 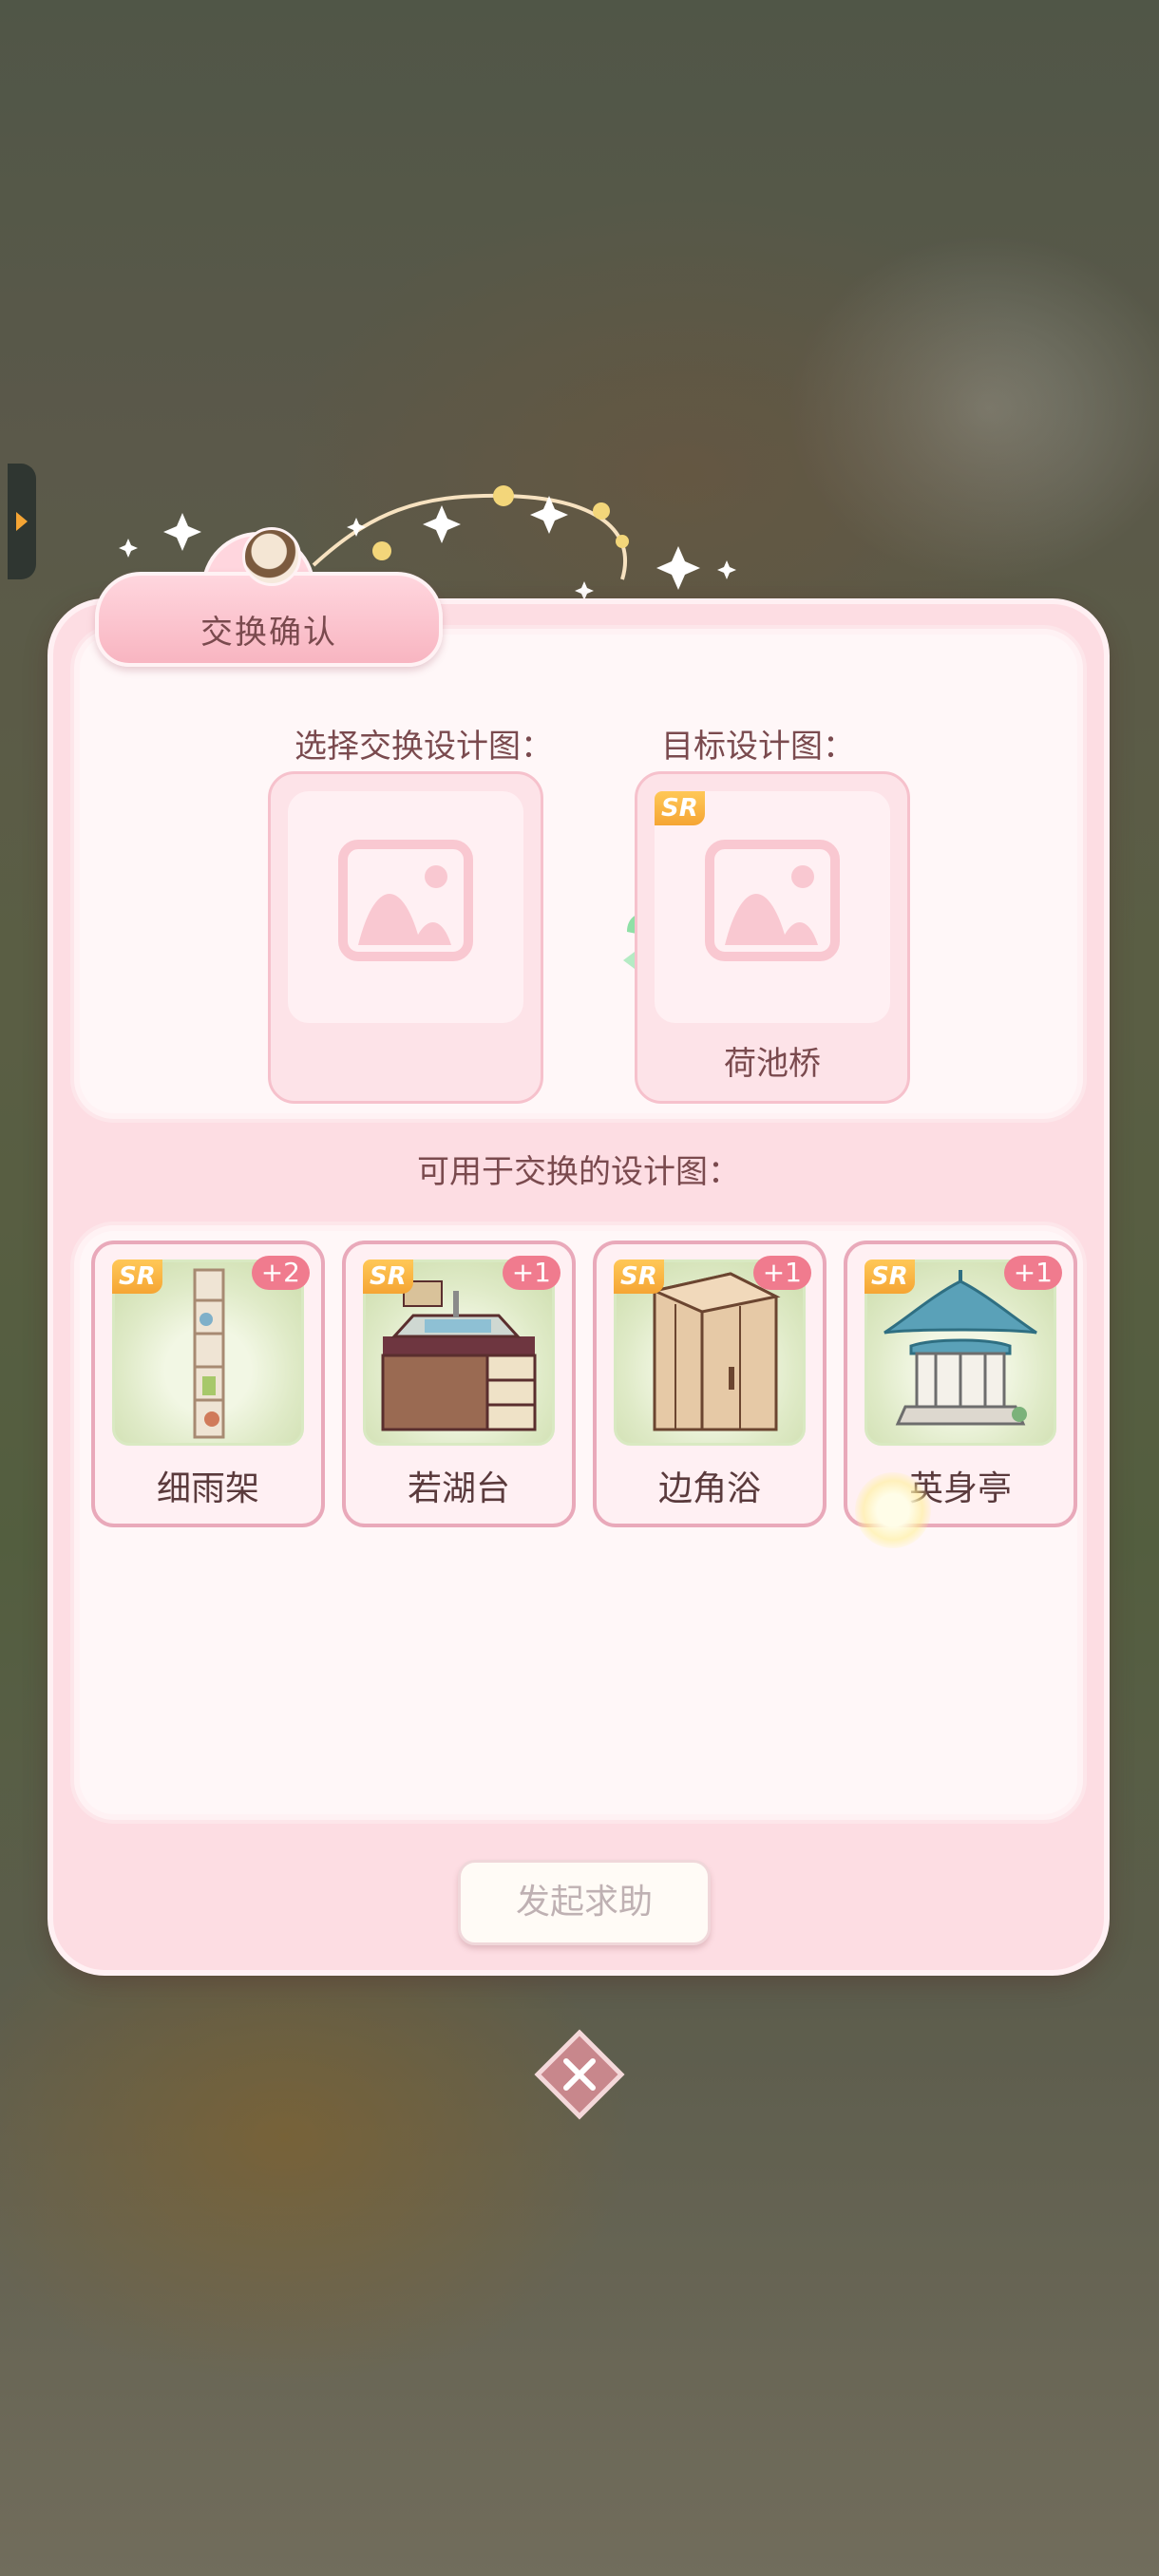 What do you see at coordinates (269, 594) in the screenshot?
I see `dialog-title-tab: 交换确认` at bounding box center [269, 594].